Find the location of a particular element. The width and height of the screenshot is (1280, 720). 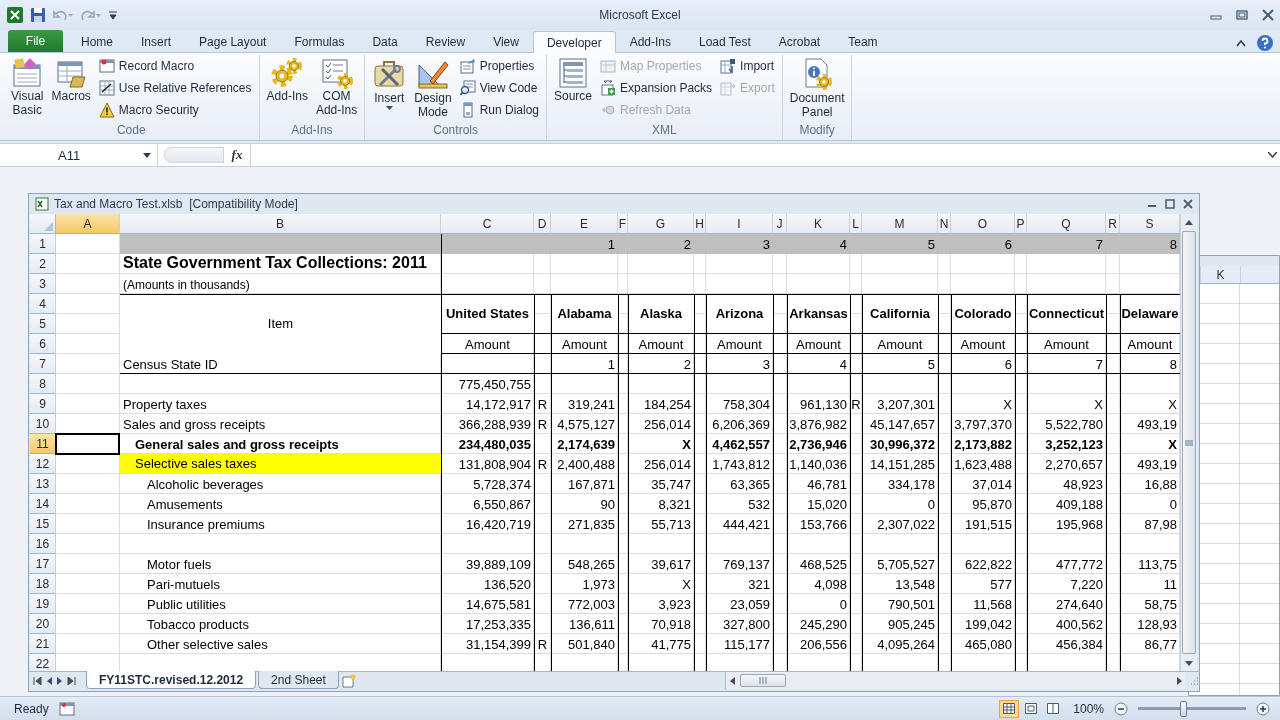

ribbon-tab: Formulas is located at coordinates (319, 41).